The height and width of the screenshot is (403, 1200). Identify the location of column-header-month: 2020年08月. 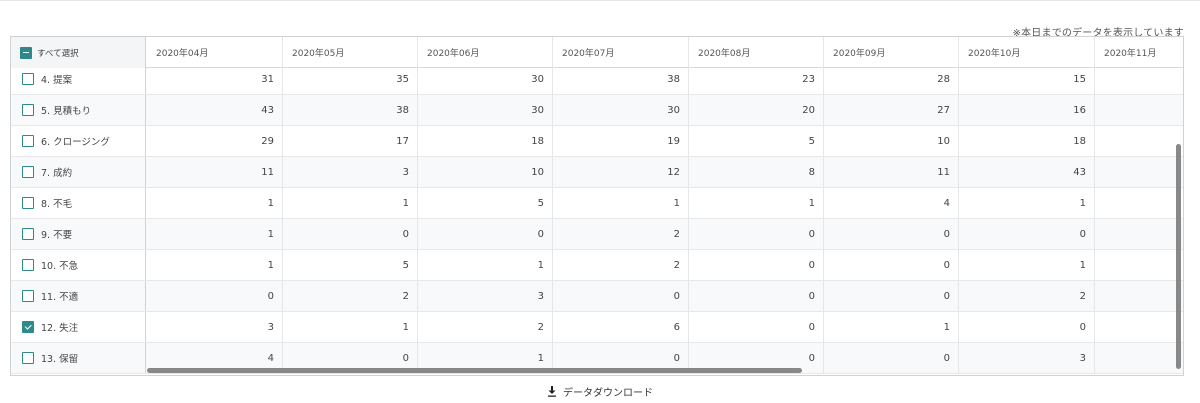
(756, 52).